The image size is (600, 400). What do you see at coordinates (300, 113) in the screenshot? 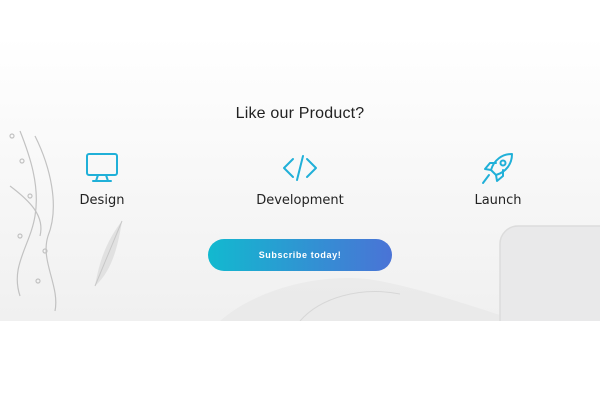
I see `section-heading: Like our Product?` at bounding box center [300, 113].